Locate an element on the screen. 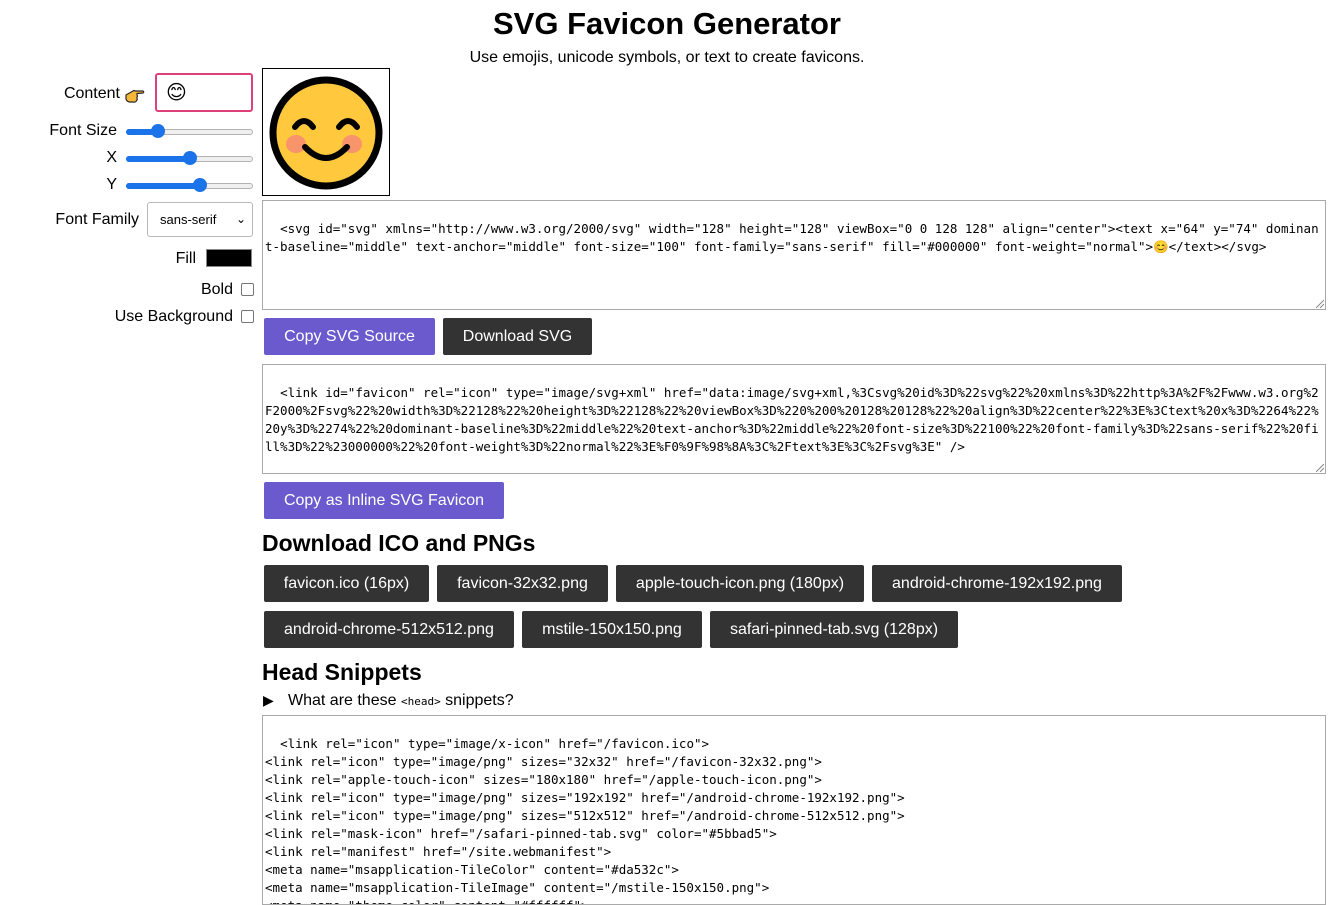  use-background-label: Use Background is located at coordinates (173, 316).